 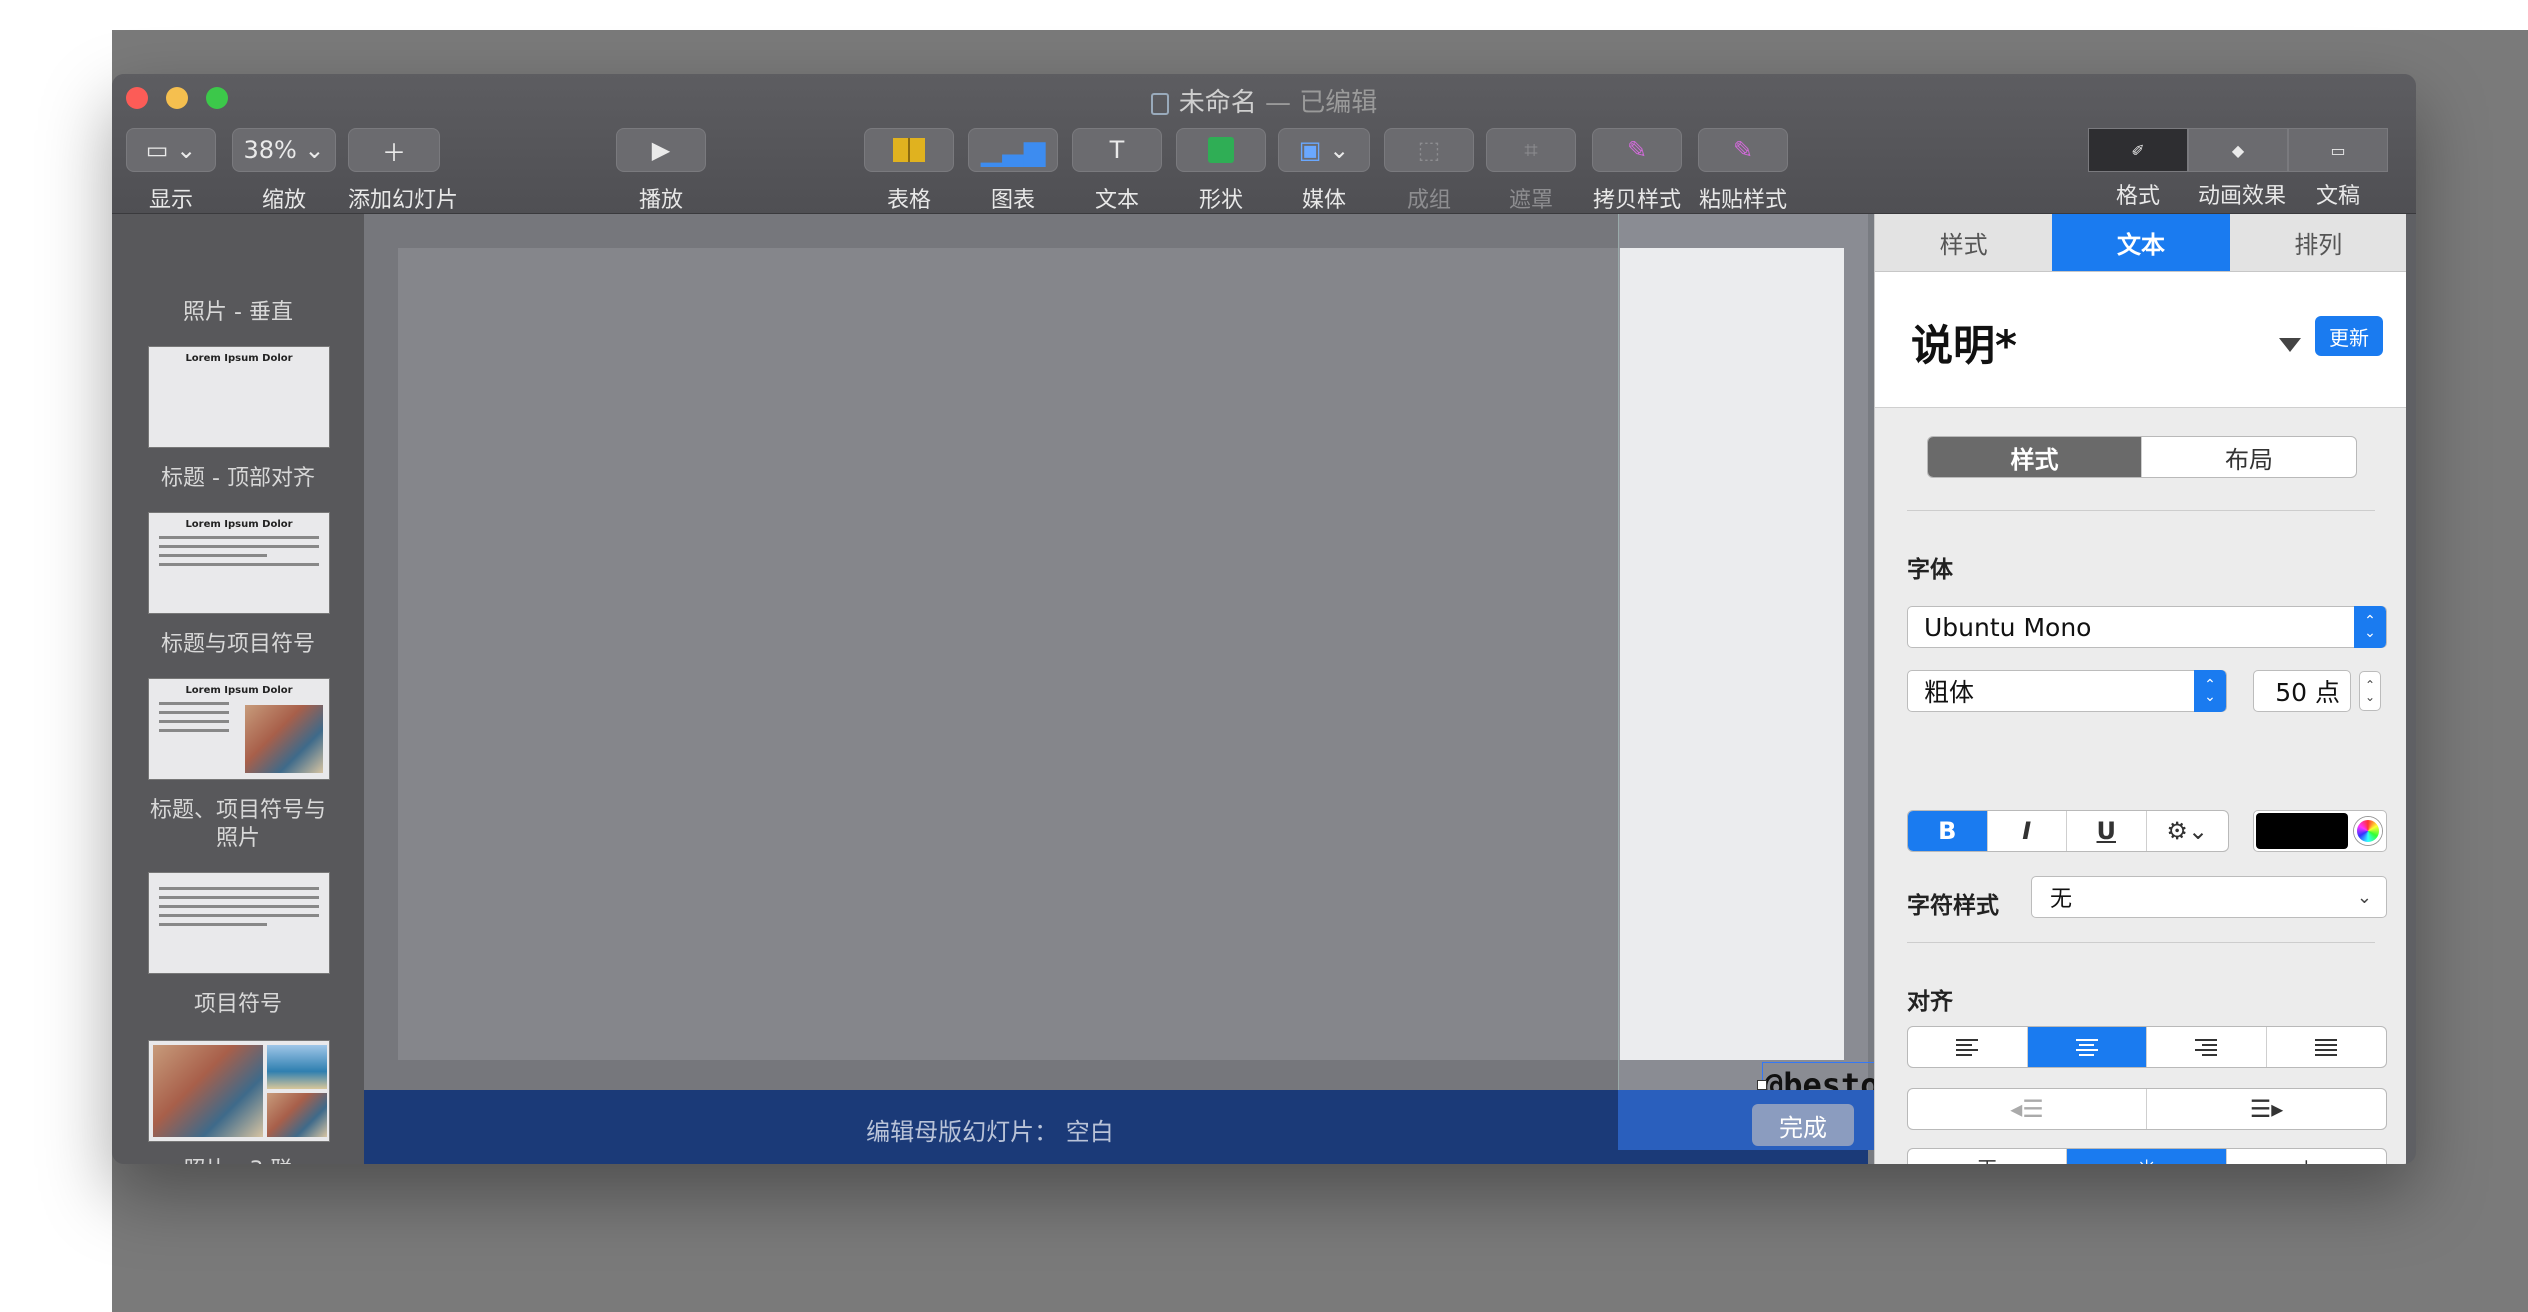 What do you see at coordinates (2207, 1047) in the screenshot?
I see `align-right-icon` at bounding box center [2207, 1047].